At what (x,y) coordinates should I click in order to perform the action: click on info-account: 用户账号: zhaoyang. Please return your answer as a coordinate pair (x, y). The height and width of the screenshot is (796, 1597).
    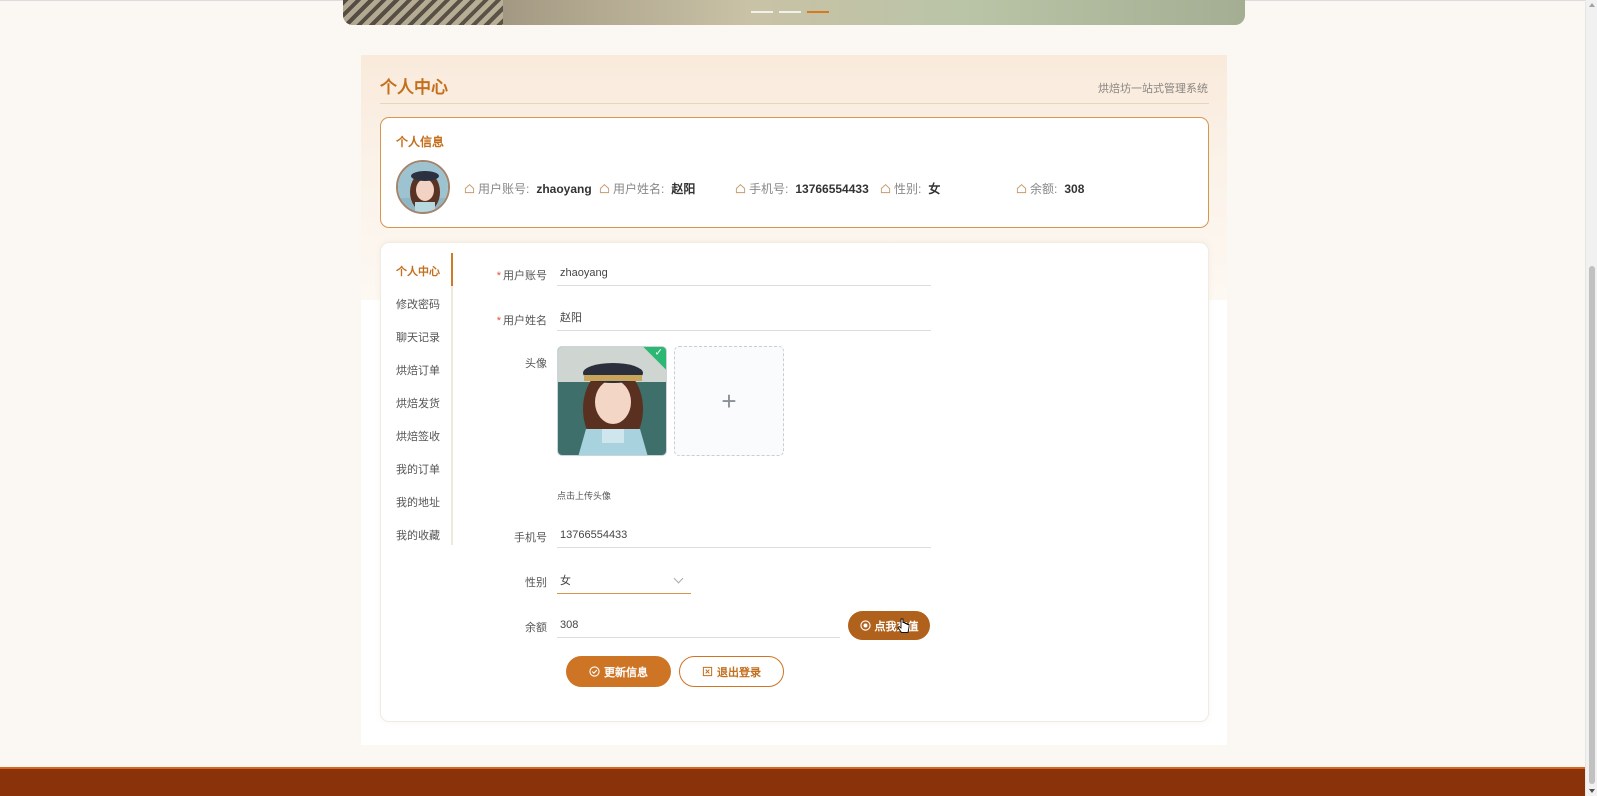
    Looking at the image, I should click on (528, 188).